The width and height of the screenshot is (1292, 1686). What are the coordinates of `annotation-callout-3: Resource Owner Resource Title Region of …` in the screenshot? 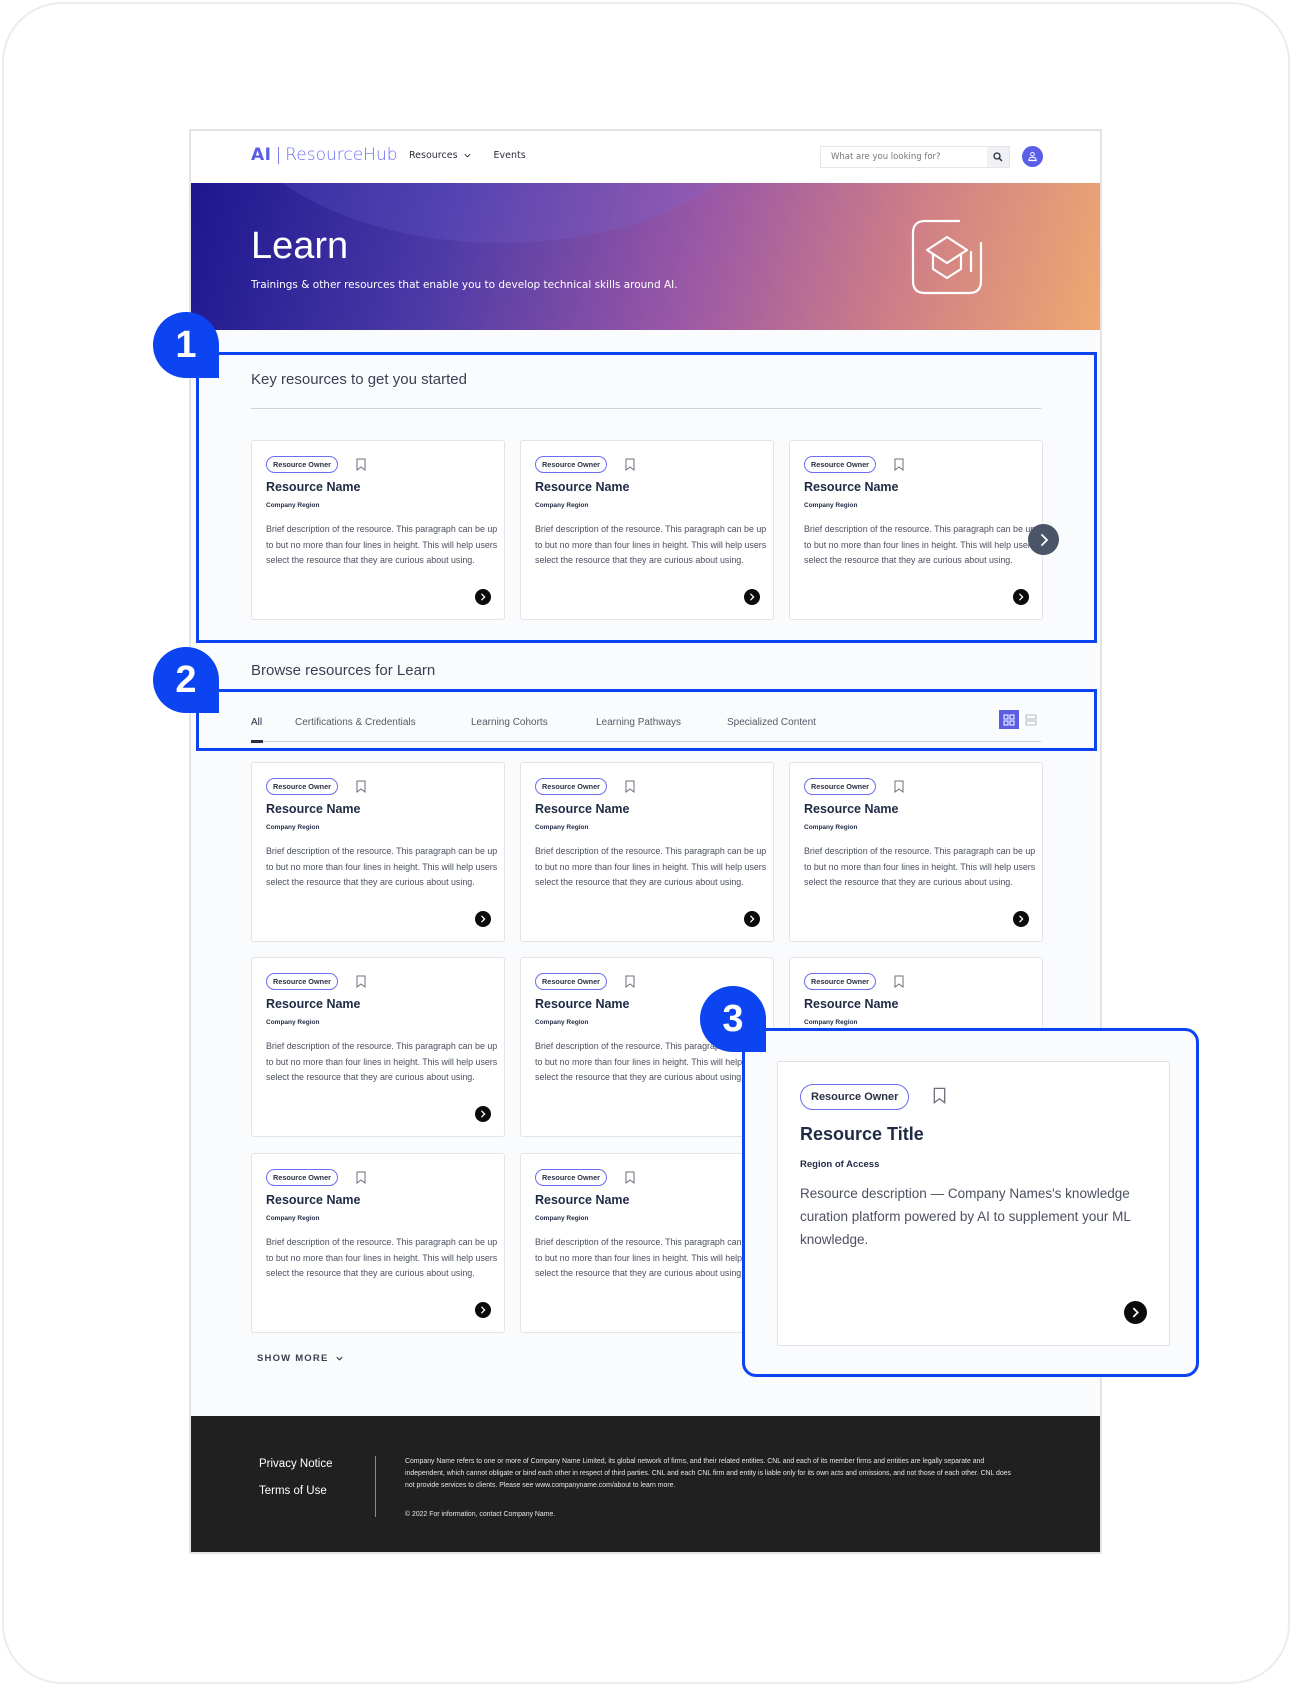 It's located at (970, 1202).